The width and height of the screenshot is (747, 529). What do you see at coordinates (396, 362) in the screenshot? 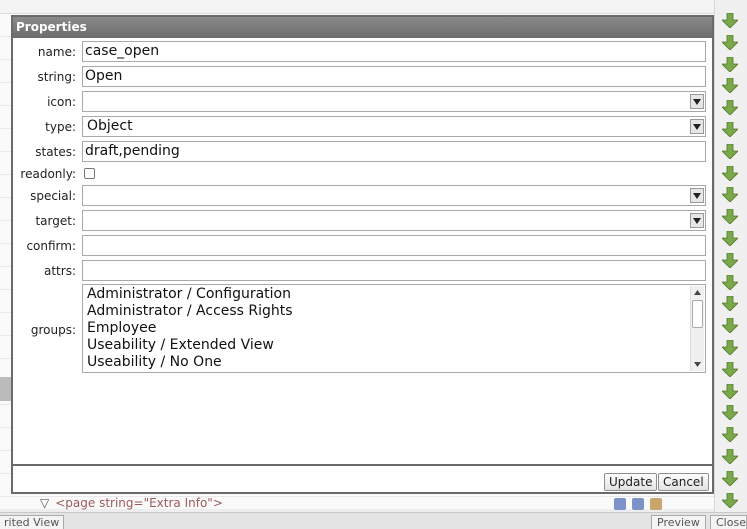
I see `groups-option: Useability / No One` at bounding box center [396, 362].